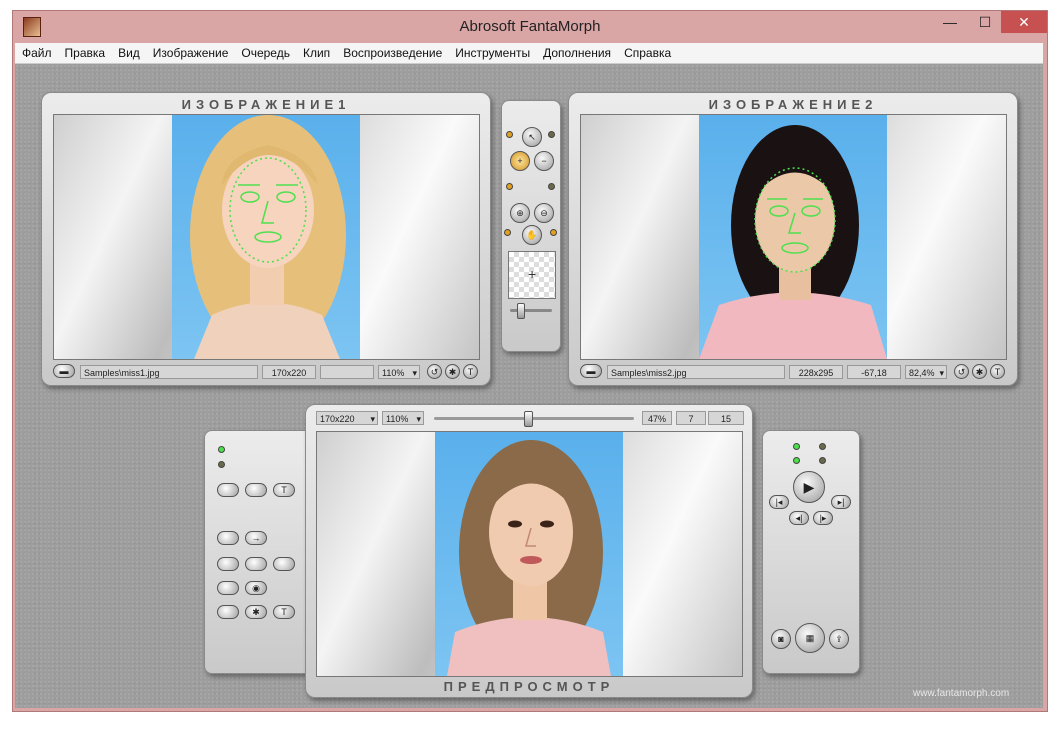 The width and height of the screenshot is (1063, 730). I want to click on warp2-button, so click(256, 564).